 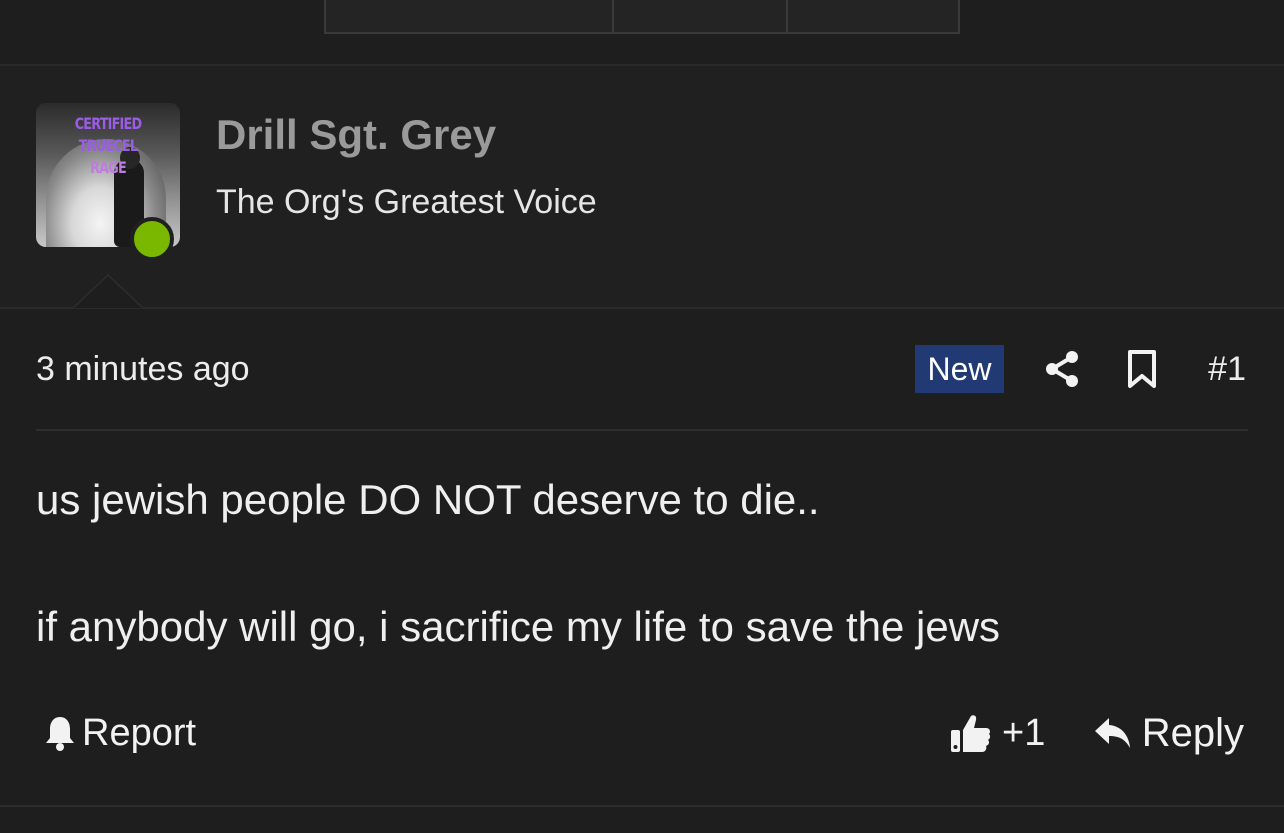 What do you see at coordinates (642, 820) in the screenshot?
I see `next-post-area` at bounding box center [642, 820].